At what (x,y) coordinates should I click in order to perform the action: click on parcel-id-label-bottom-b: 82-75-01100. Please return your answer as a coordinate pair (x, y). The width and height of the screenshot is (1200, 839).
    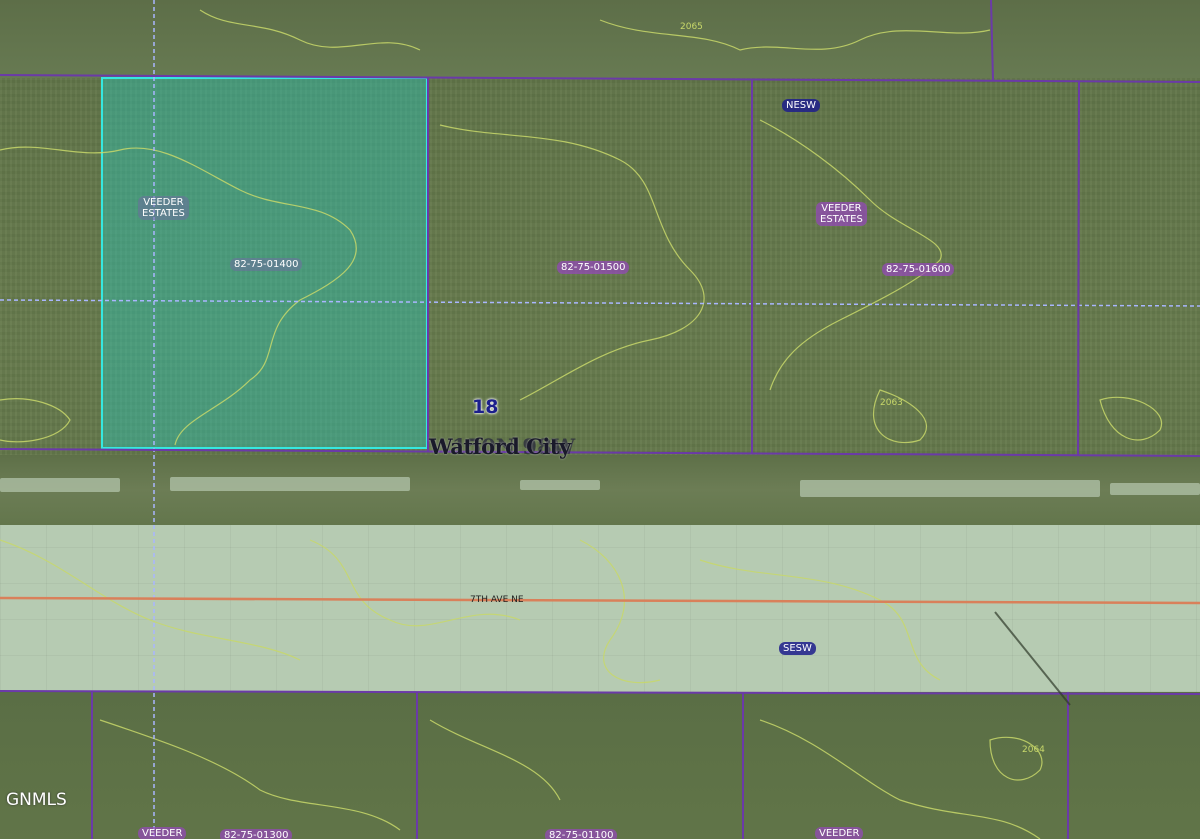
    Looking at the image, I should click on (581, 834).